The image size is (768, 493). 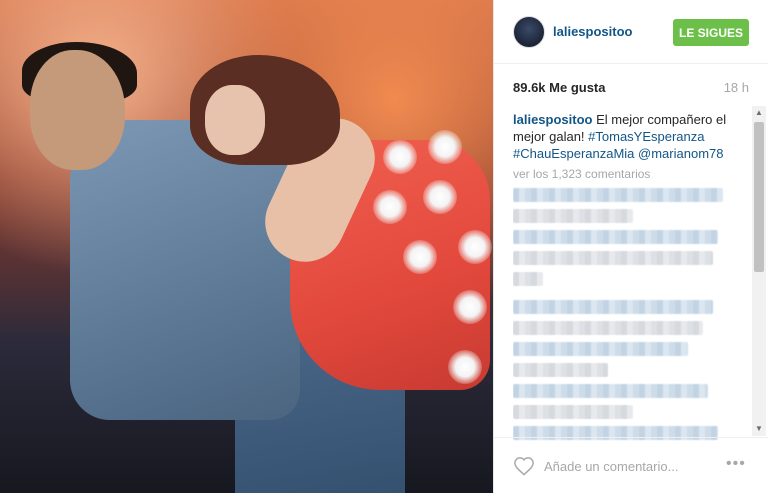 What do you see at coordinates (592, 31) in the screenshot?
I see `post-username: laliespositoo` at bounding box center [592, 31].